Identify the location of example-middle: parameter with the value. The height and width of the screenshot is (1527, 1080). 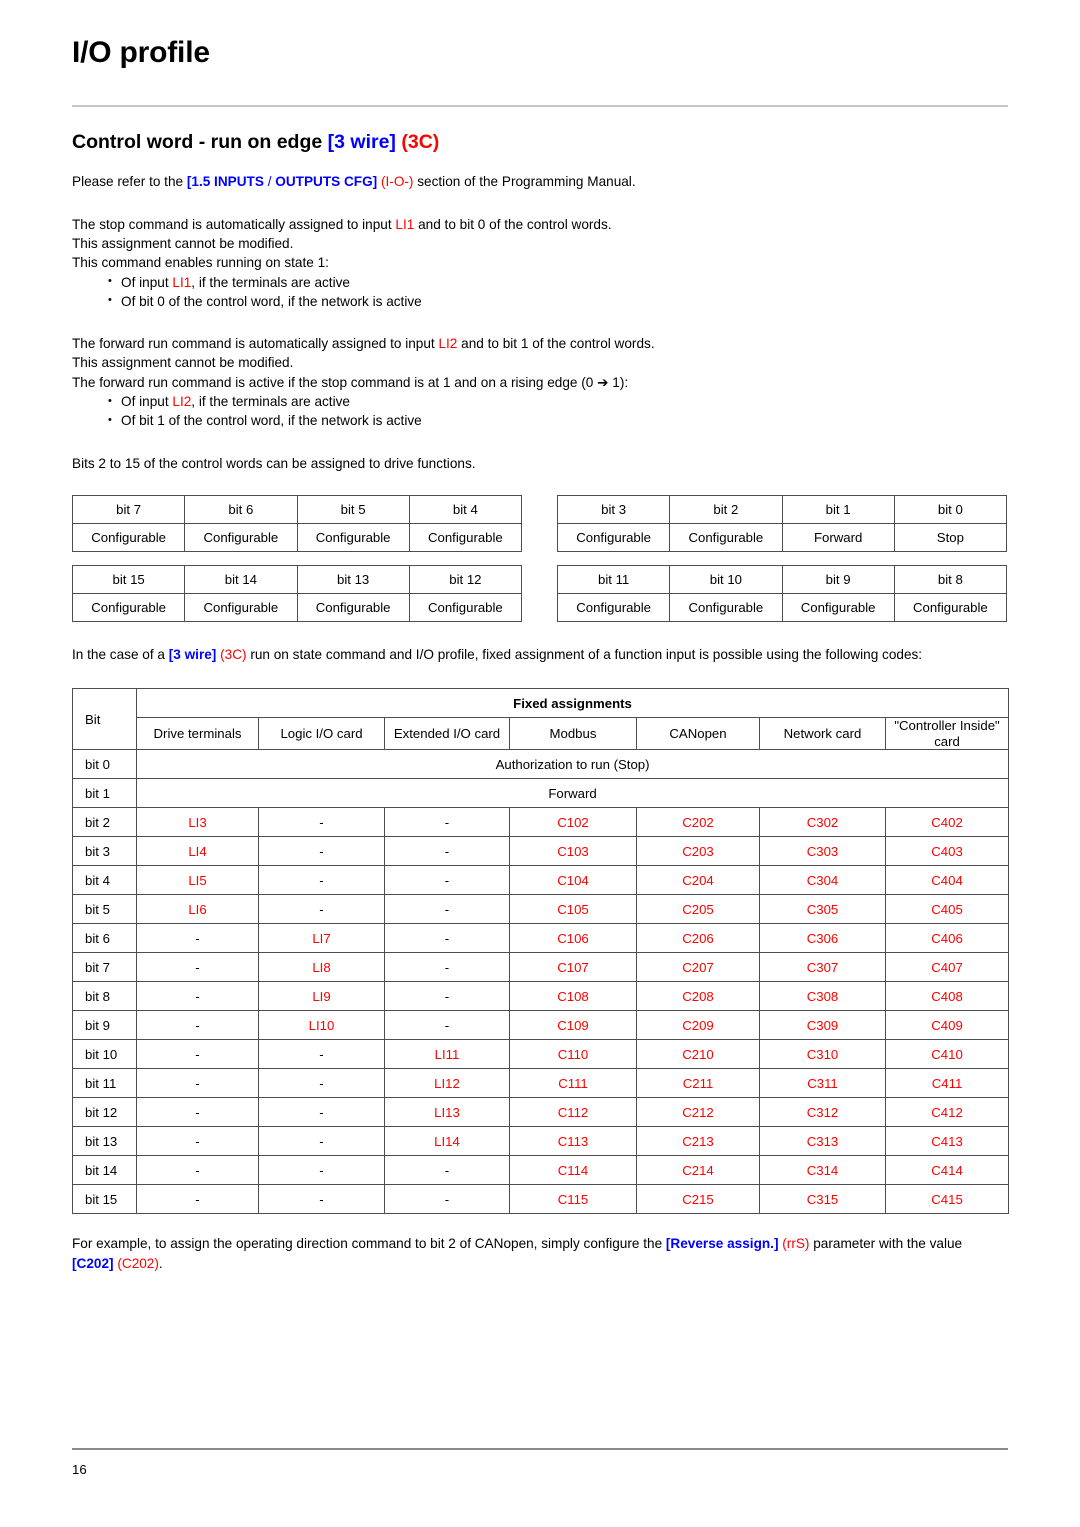
(886, 1244).